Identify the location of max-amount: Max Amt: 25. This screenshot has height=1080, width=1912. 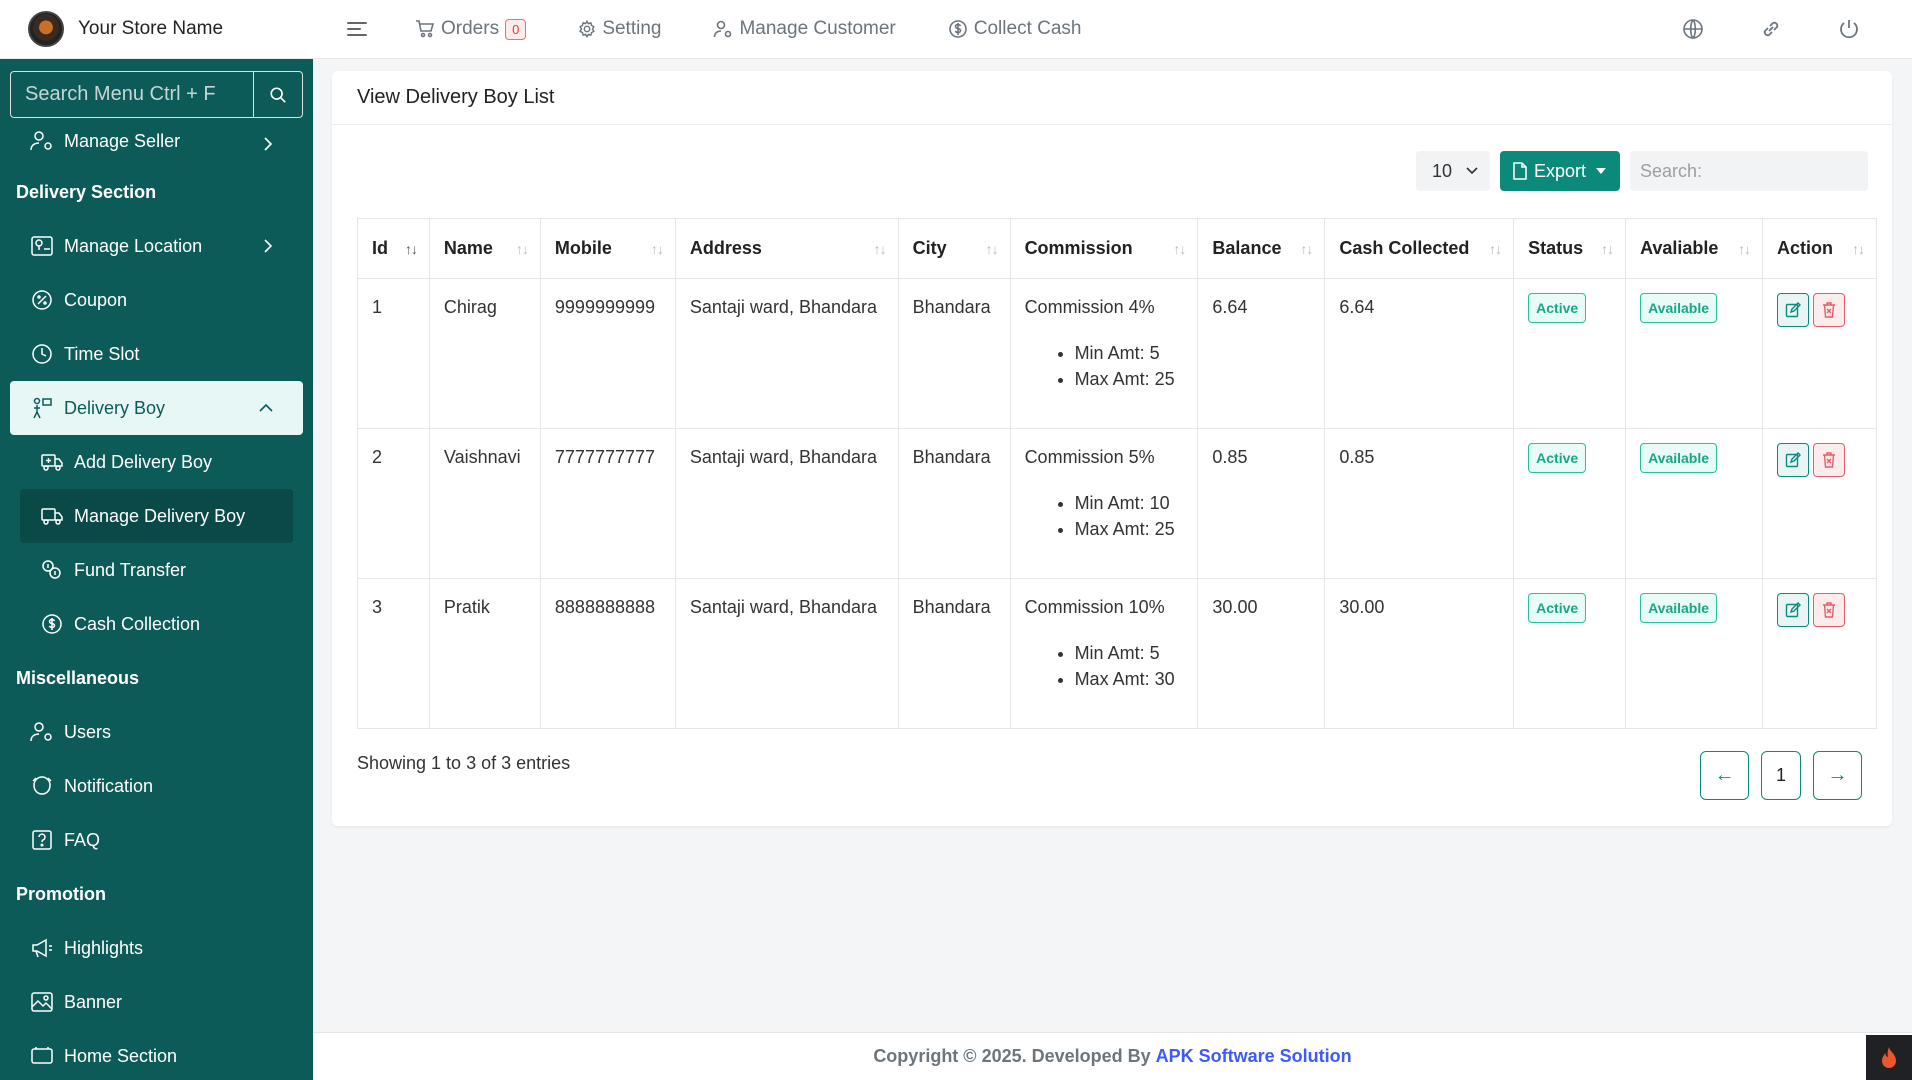
(1129, 379).